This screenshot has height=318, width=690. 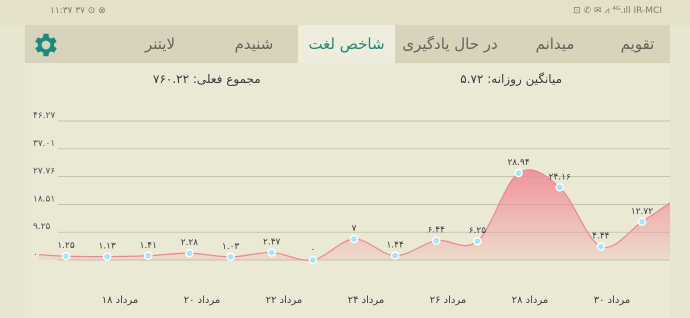 I want to click on y-tick-label: ۴۶.۲۷, so click(x=44, y=116).